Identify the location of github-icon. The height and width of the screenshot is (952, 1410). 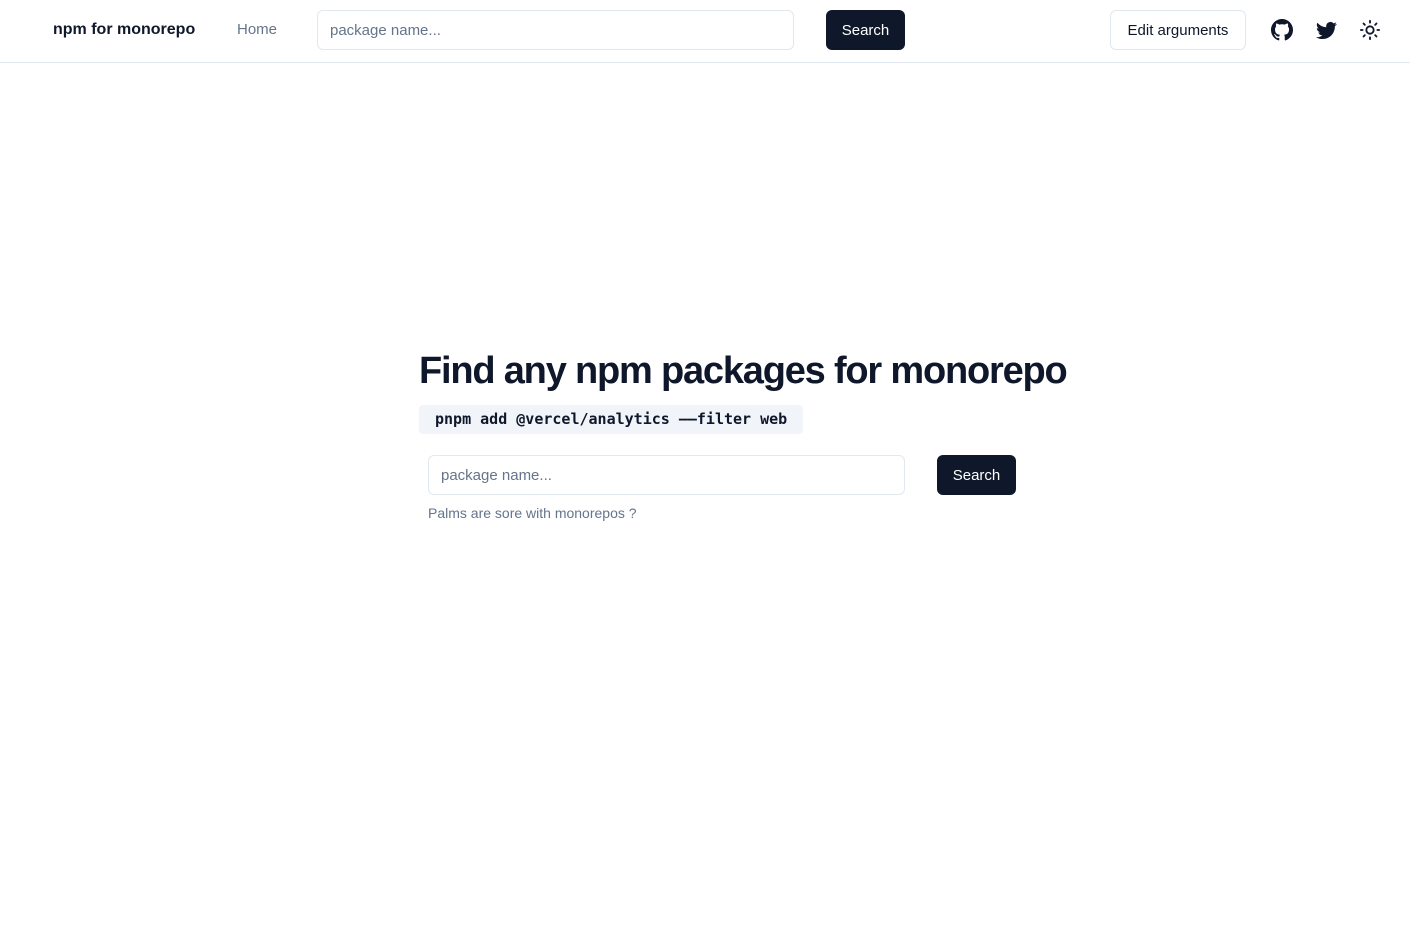
(1282, 30).